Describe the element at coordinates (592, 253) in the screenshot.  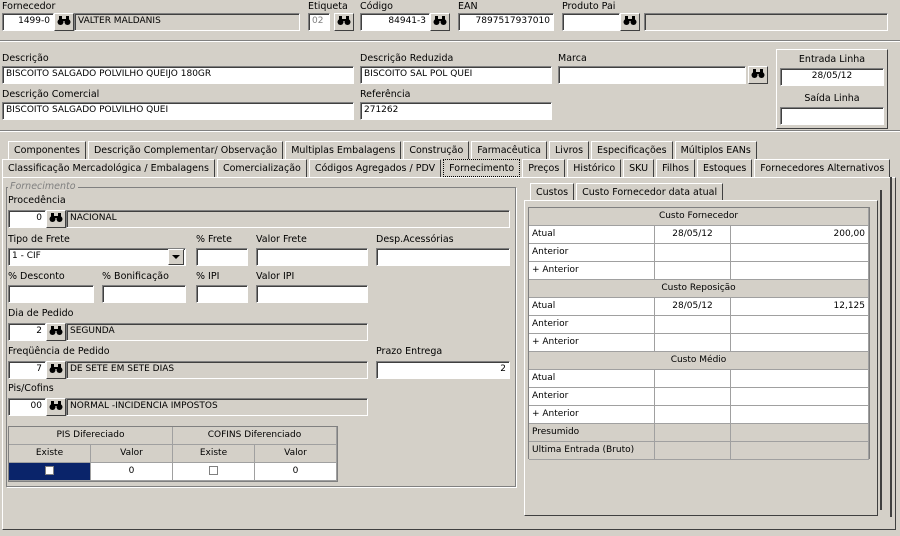
I see `custo-fornecedor-anterior-label: Anterior` at that location.